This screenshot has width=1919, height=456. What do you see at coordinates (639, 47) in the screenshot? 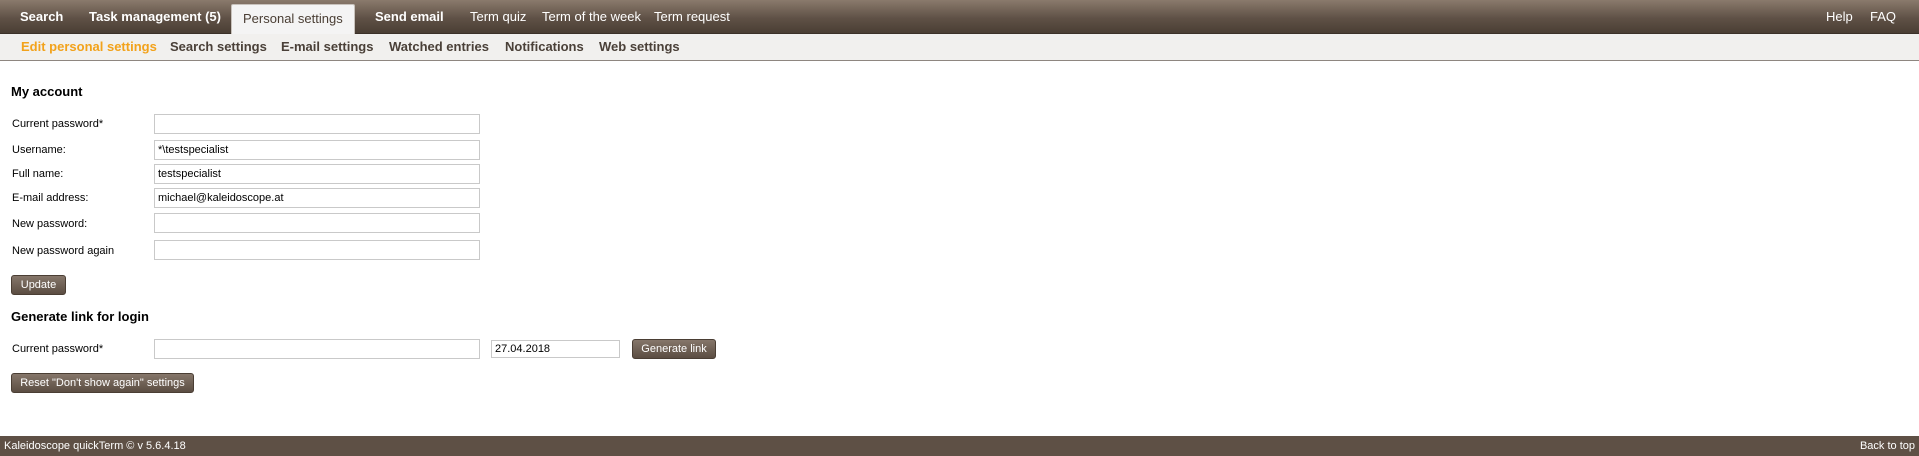
I see `subnav-web-settings: Web settings` at bounding box center [639, 47].